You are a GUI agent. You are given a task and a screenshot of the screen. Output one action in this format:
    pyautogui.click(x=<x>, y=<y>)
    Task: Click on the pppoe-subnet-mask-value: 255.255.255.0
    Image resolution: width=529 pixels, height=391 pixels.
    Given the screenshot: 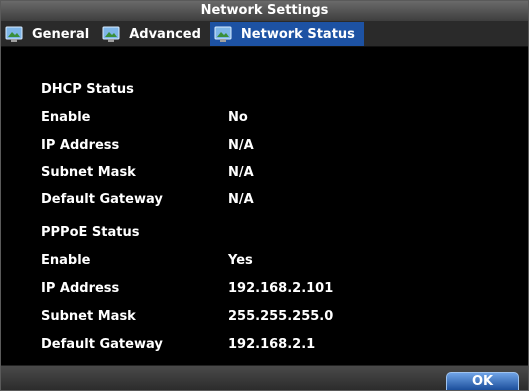 What is the action you would take?
    pyautogui.click(x=281, y=316)
    